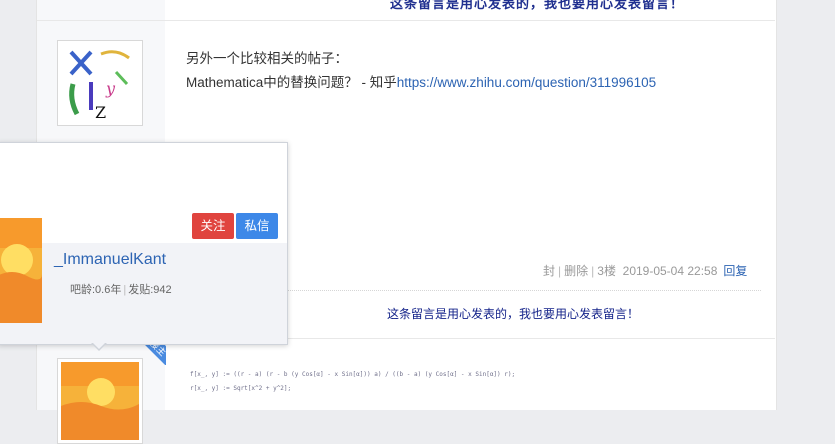 Image resolution: width=835 pixels, height=444 pixels. I want to click on previous-signature: 这条留言是用心发表的，我也要用心发表留言！, so click(537, 5).